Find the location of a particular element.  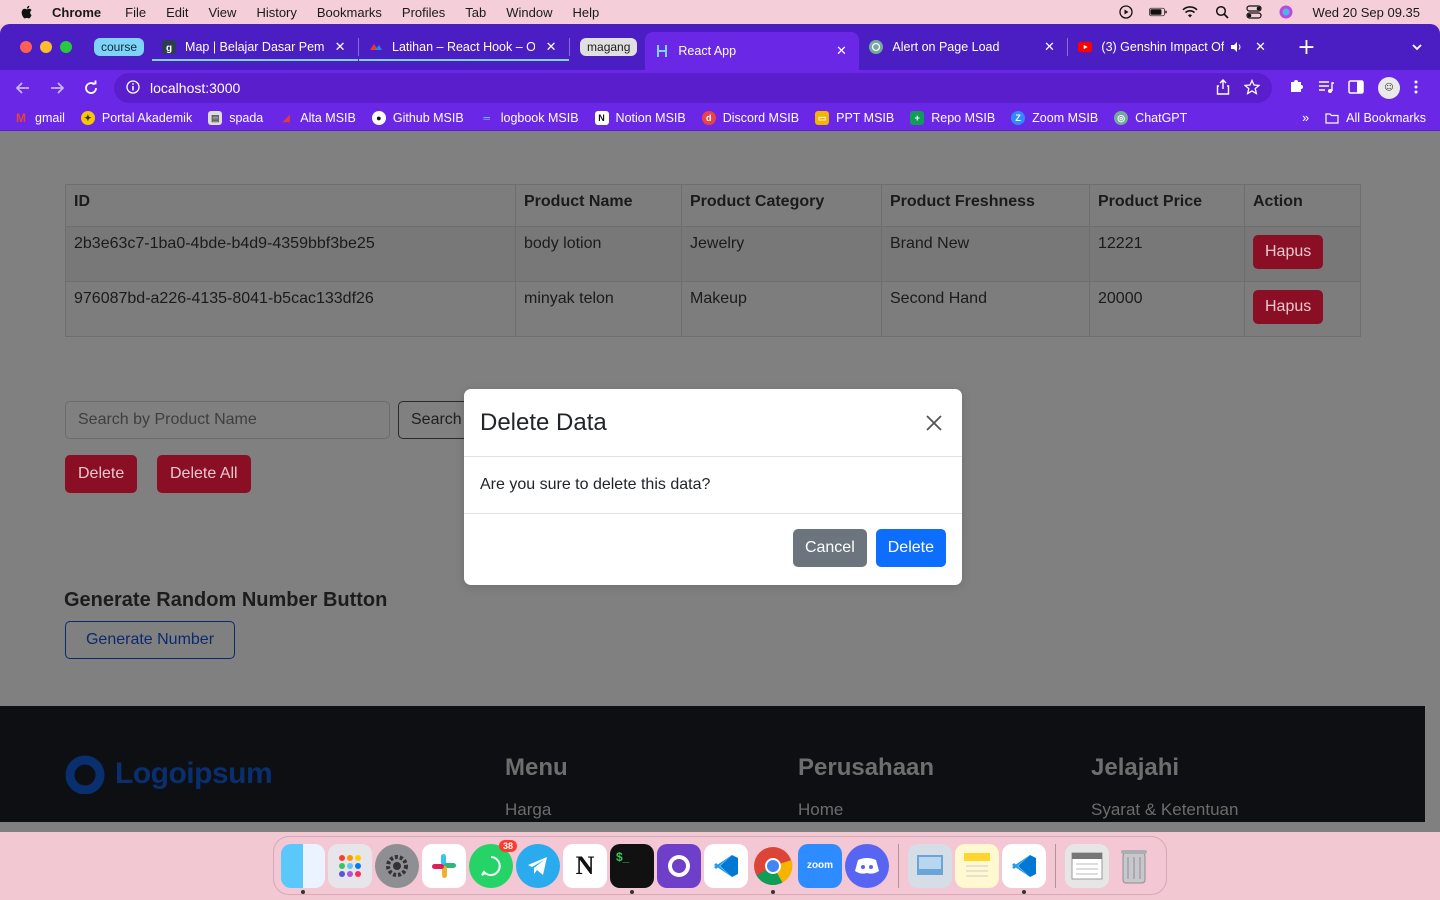

system-settings-icon is located at coordinates (397, 865).